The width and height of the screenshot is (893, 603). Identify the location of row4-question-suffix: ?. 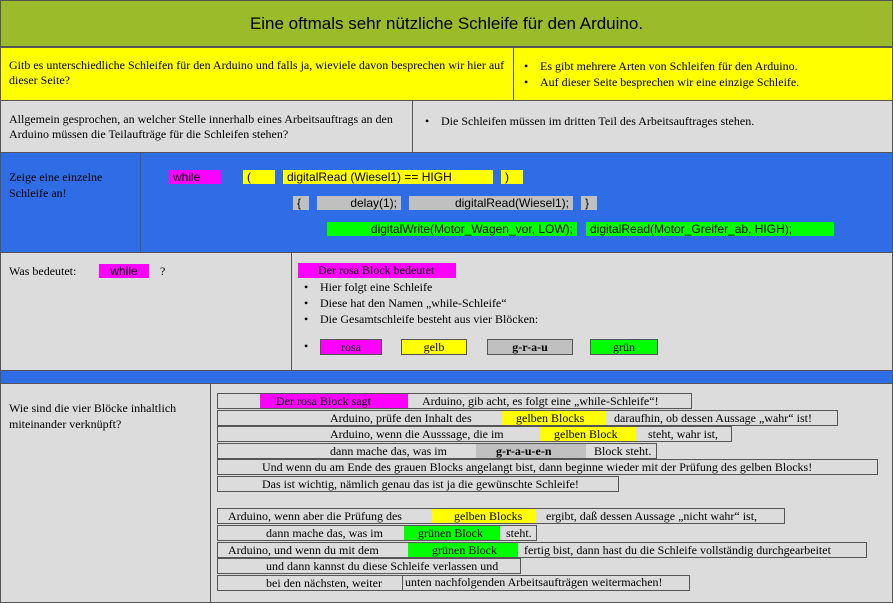
(163, 271).